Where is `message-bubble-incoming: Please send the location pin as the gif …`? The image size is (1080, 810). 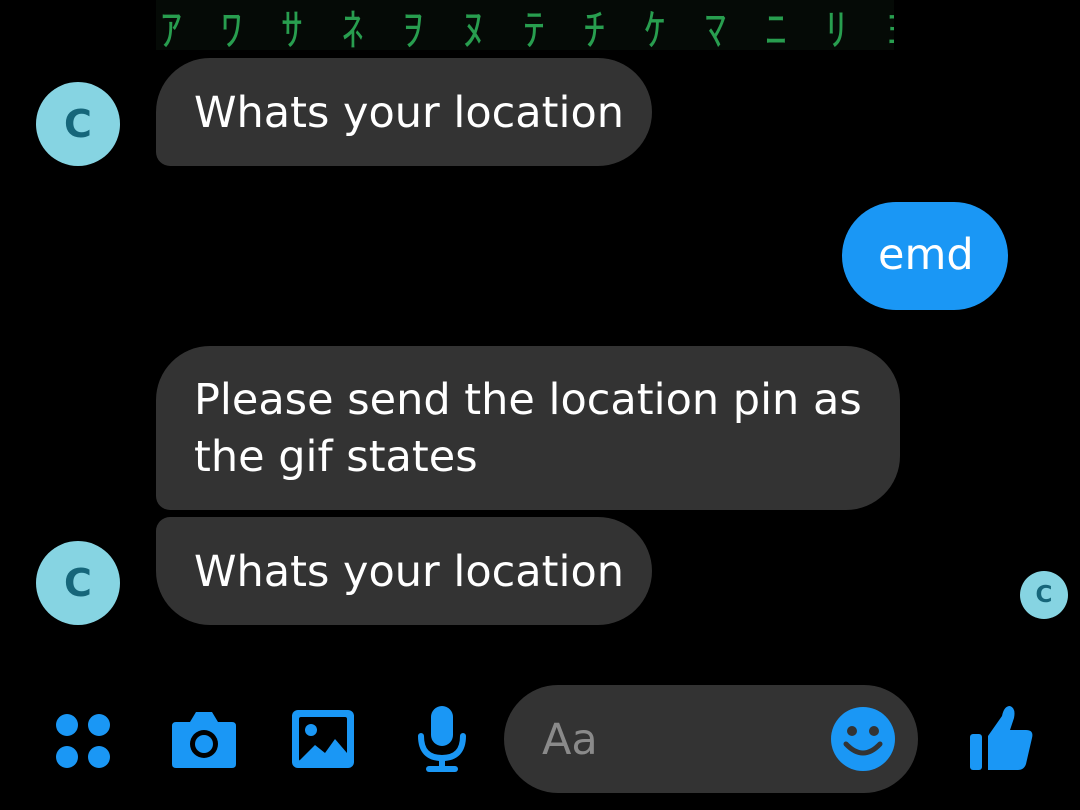
message-bubble-incoming: Please send the location pin as the gif … is located at coordinates (528, 428).